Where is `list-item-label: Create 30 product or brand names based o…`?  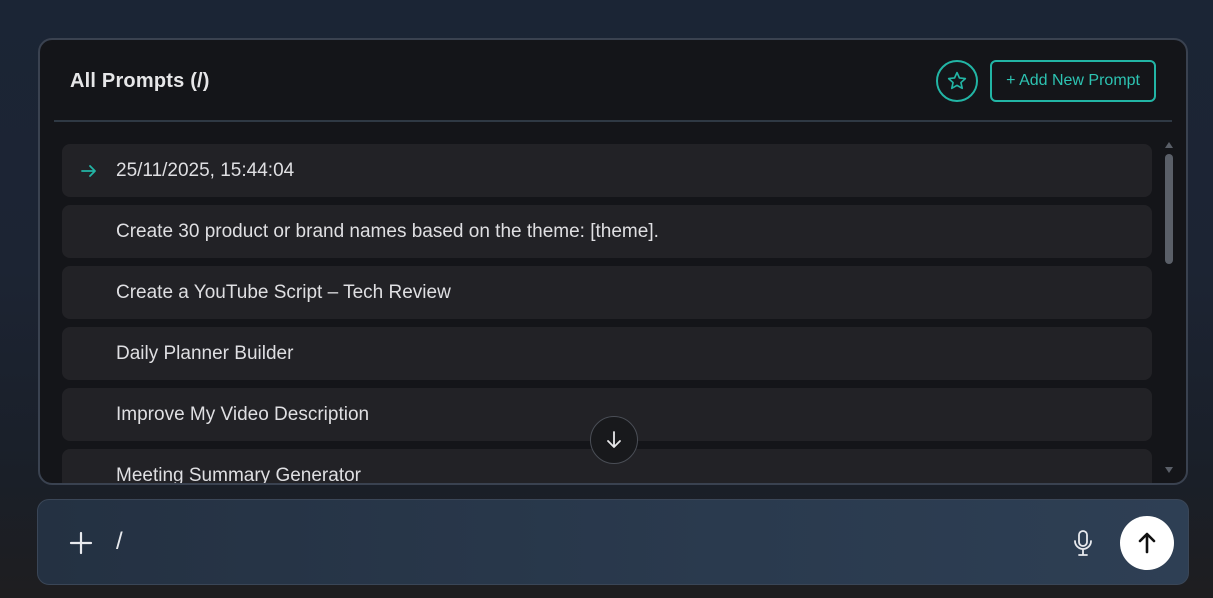 list-item-label: Create 30 product or brand names based o… is located at coordinates (387, 231).